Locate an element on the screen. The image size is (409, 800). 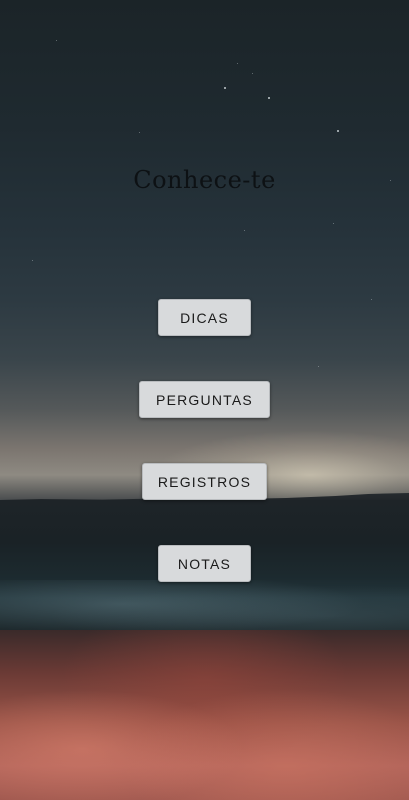
notas-button: NOTAS is located at coordinates (204, 563).